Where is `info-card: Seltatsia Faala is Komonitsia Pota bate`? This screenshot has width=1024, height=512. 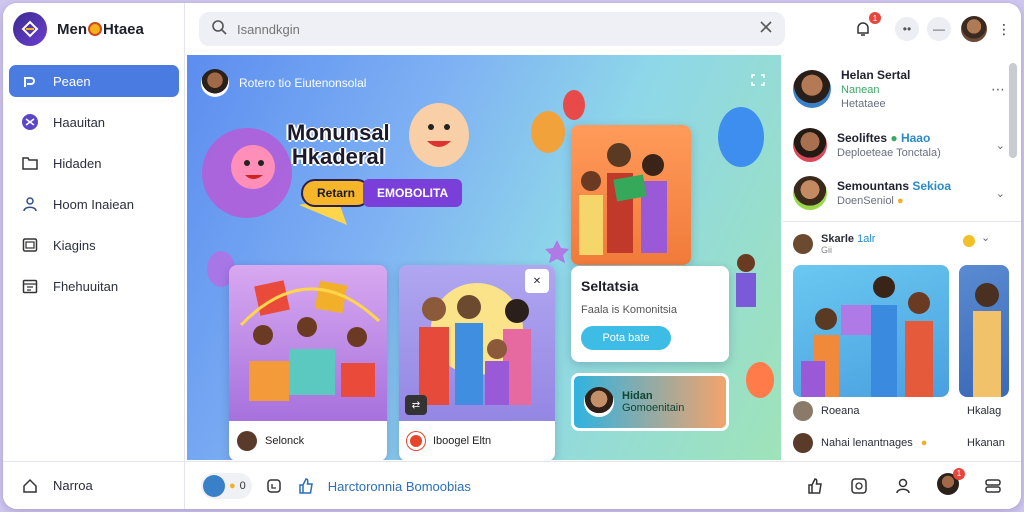 info-card: Seltatsia Faala is Komonitsia Pota bate is located at coordinates (650, 314).